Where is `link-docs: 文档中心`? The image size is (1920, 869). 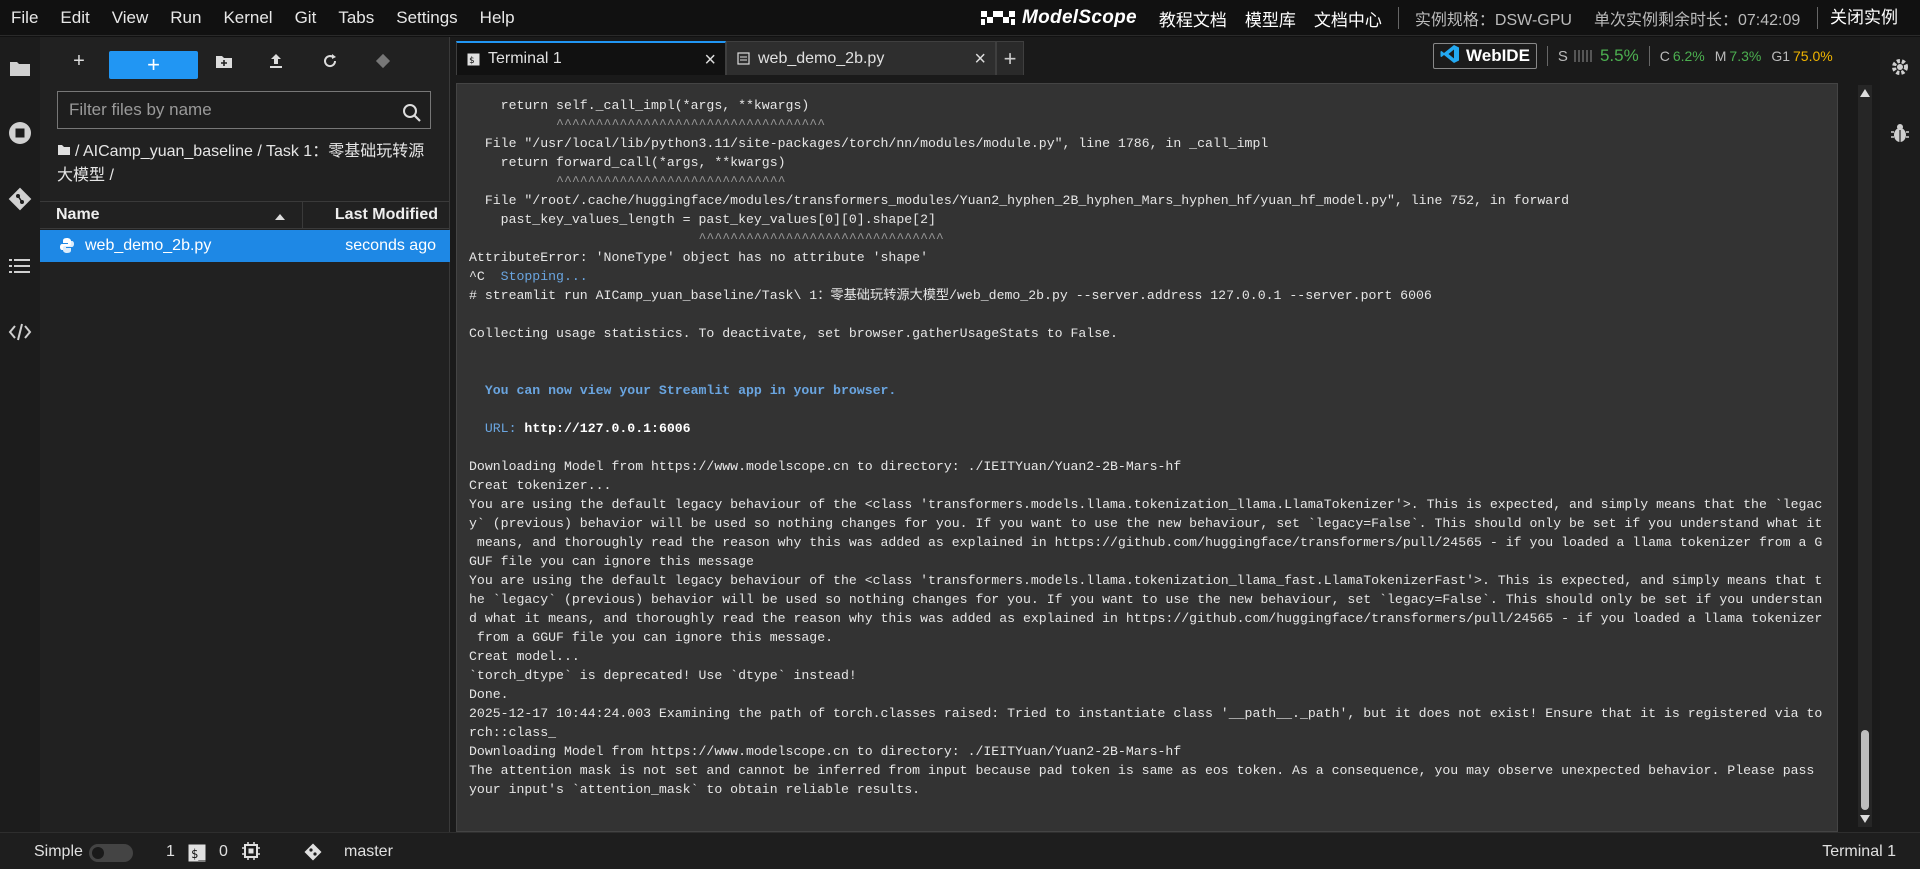
link-docs: 文档中心 is located at coordinates (1348, 18).